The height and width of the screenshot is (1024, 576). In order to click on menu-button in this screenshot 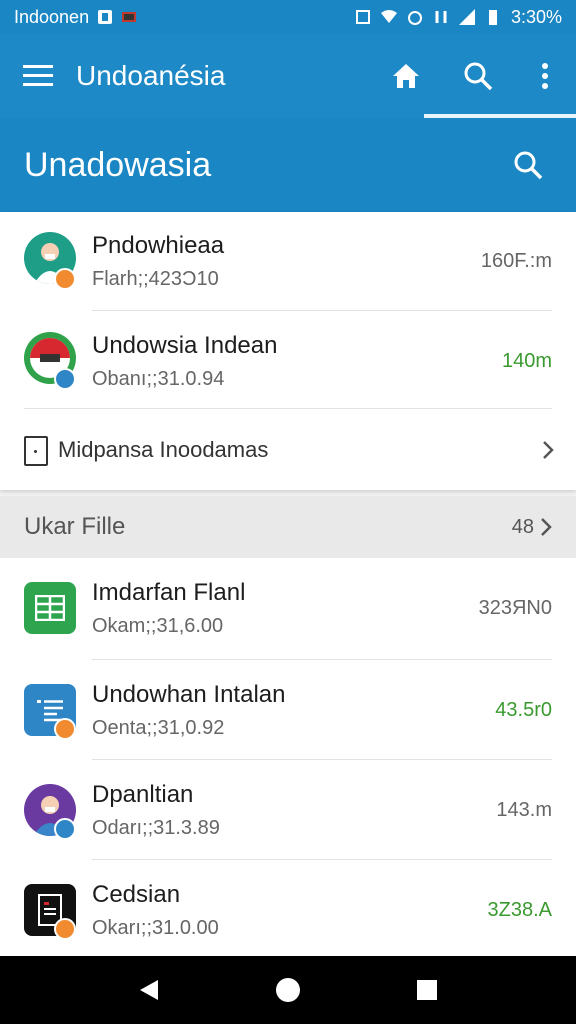, I will do `click(38, 76)`.